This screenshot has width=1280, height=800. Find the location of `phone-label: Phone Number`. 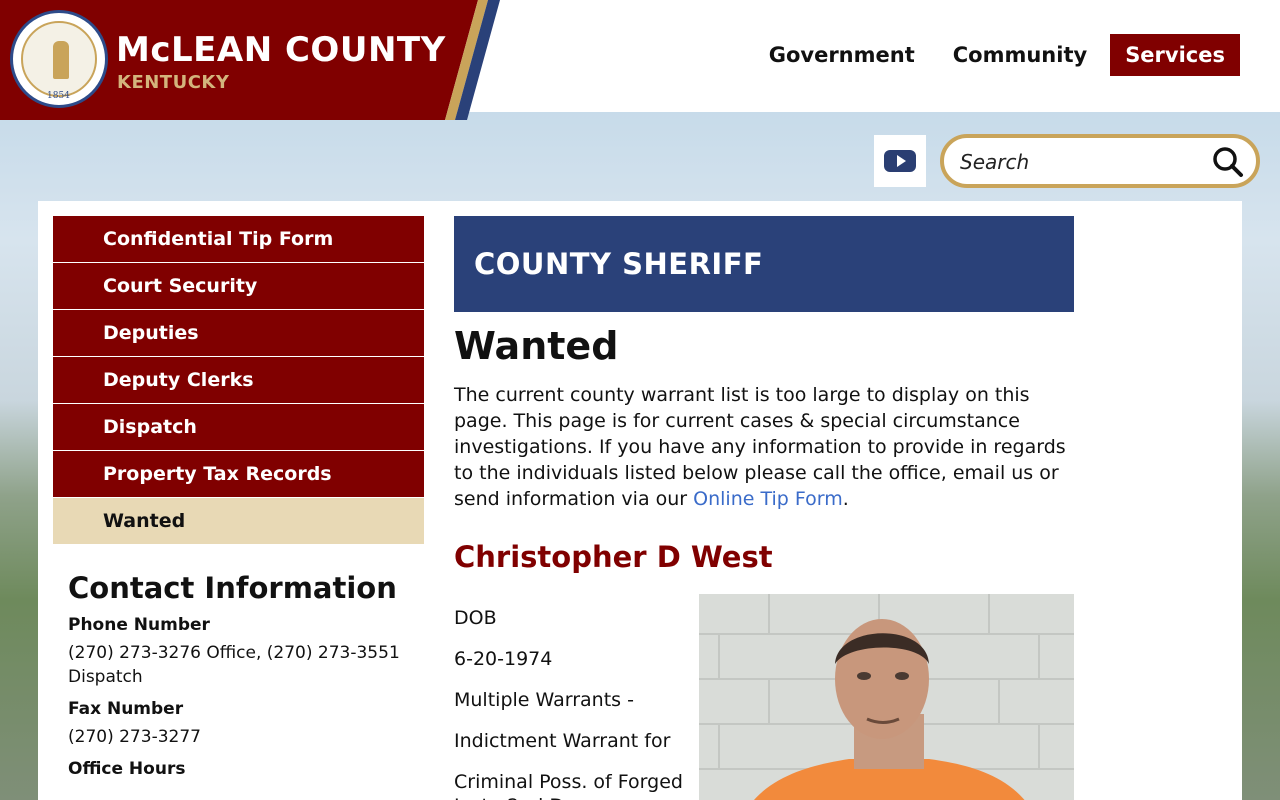

phone-label: Phone Number is located at coordinates (139, 625).